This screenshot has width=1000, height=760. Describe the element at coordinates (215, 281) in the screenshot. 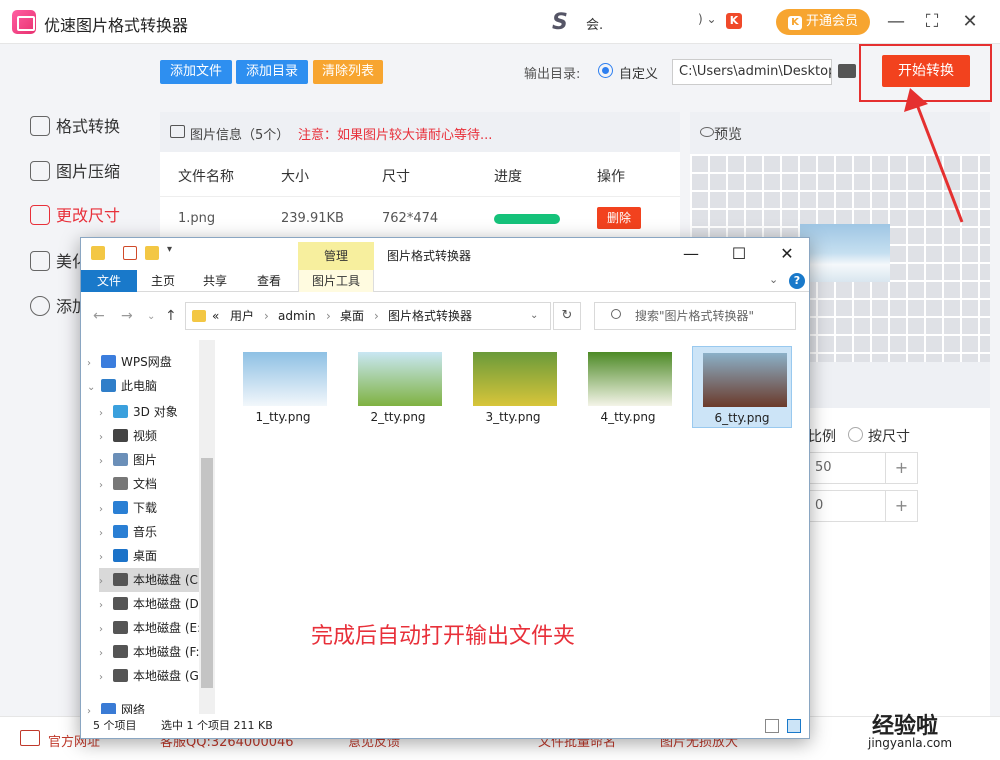

I see `tab-share: 共享` at that location.